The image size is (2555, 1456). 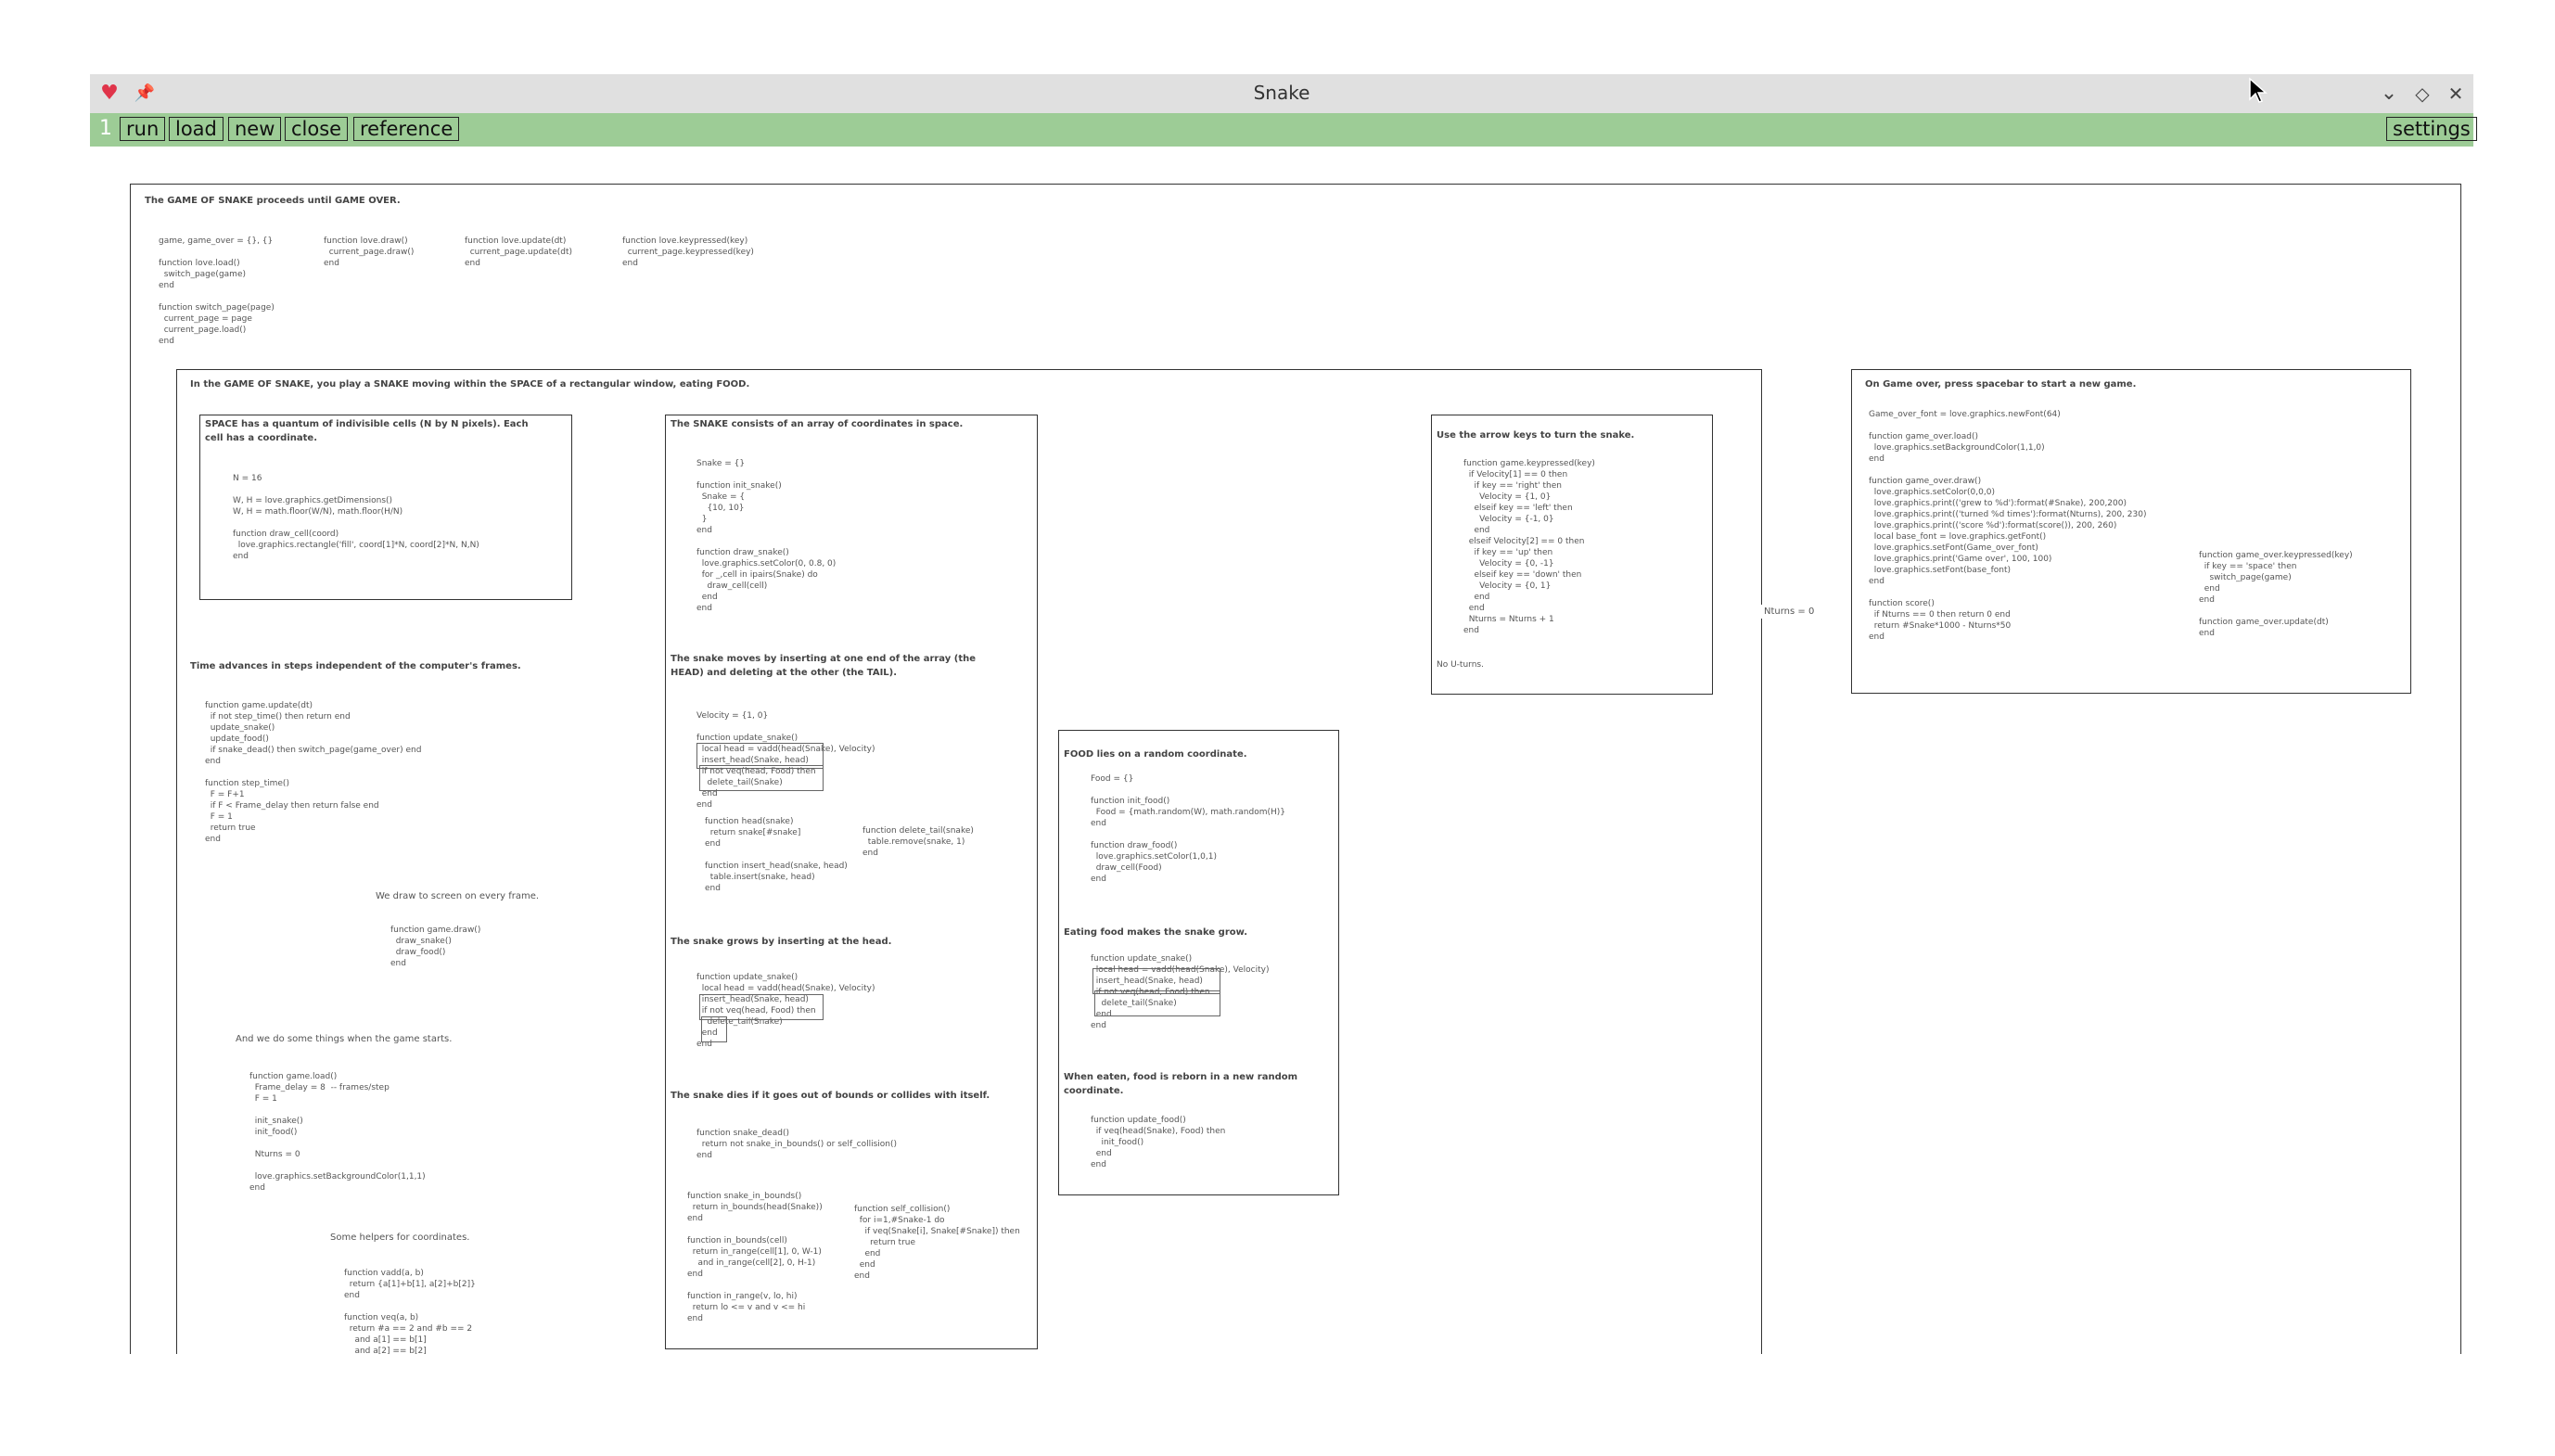 What do you see at coordinates (105, 128) in the screenshot?
I see `page-number: 1` at bounding box center [105, 128].